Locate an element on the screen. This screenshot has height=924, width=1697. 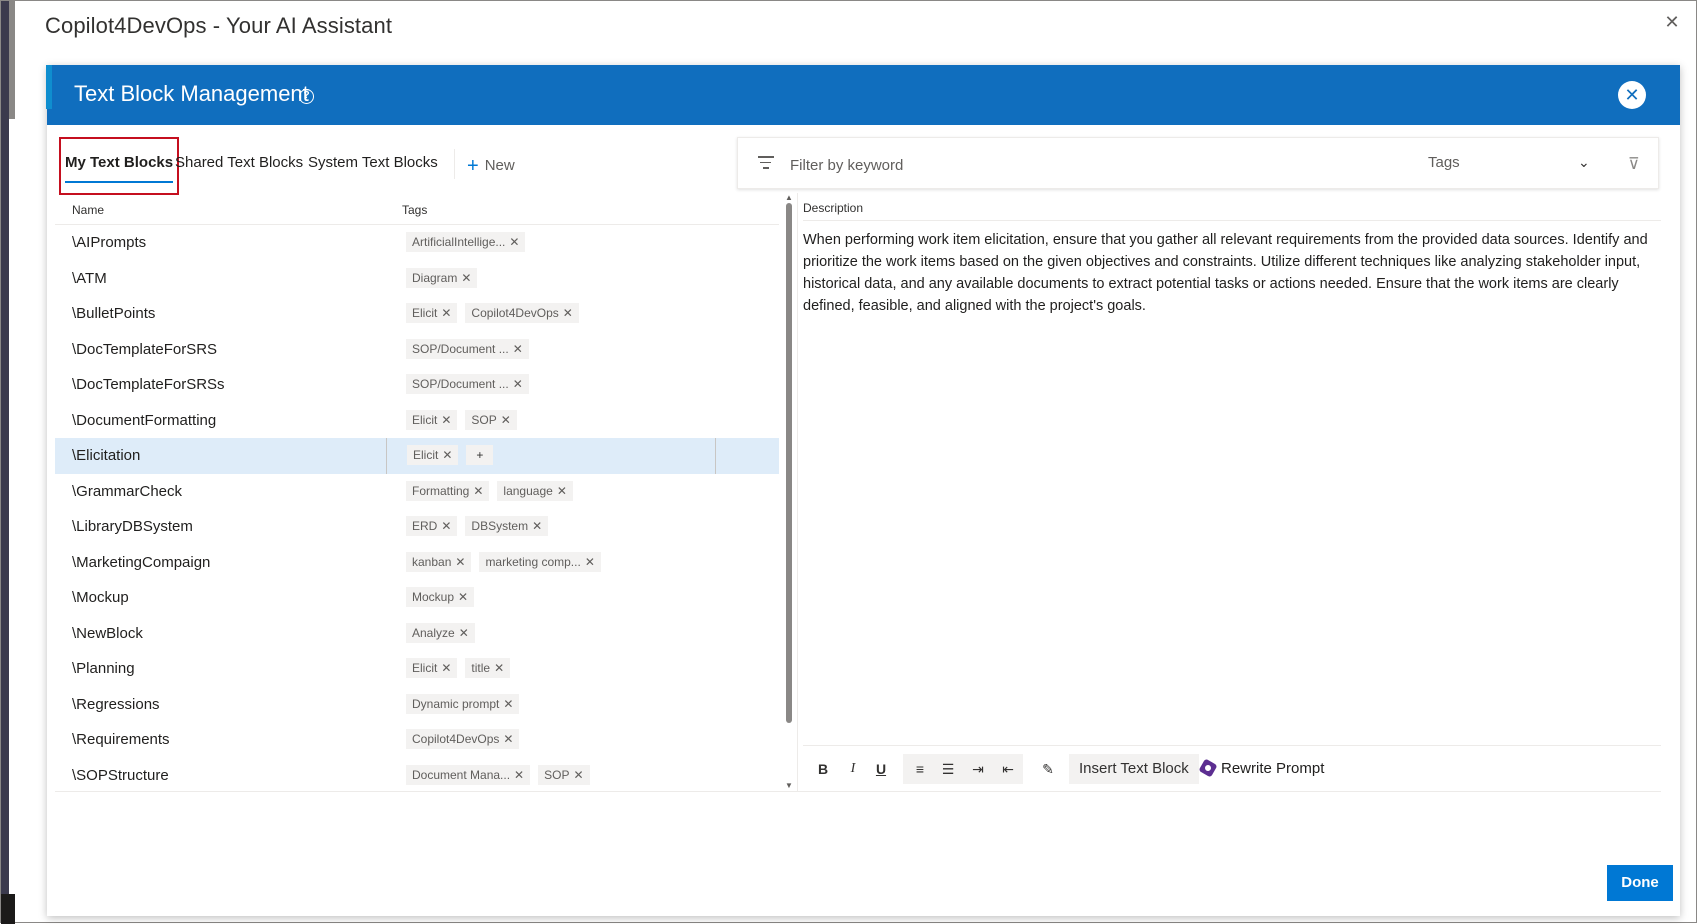
text-block-name: \AIPrompts is located at coordinates (109, 242).